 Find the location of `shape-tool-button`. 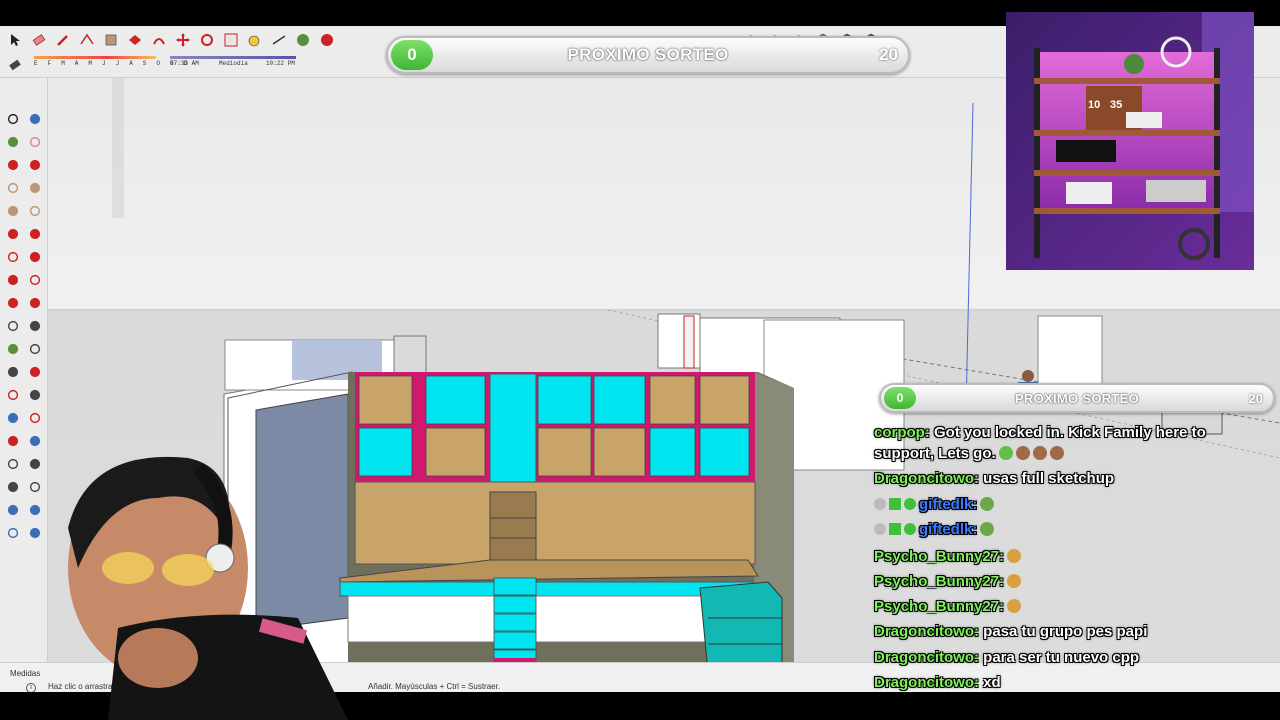

shape-tool-button is located at coordinates (87, 40).